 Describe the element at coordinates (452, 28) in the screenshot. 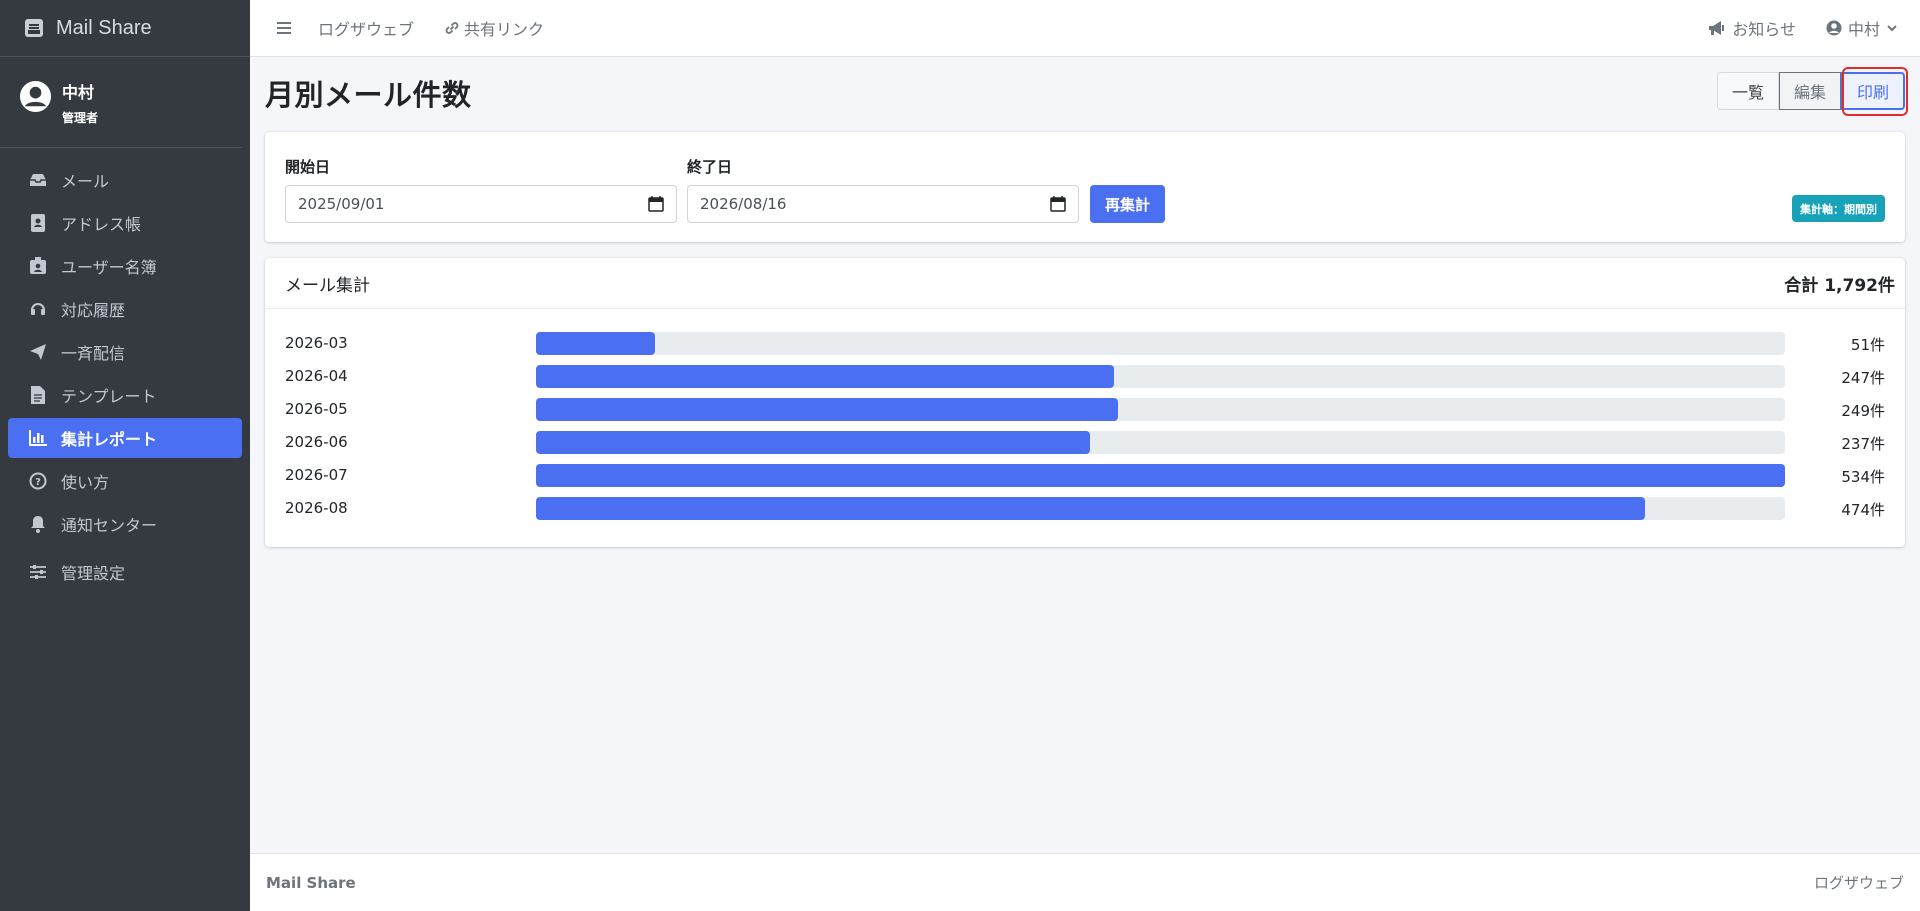

I see `link-icon` at that location.